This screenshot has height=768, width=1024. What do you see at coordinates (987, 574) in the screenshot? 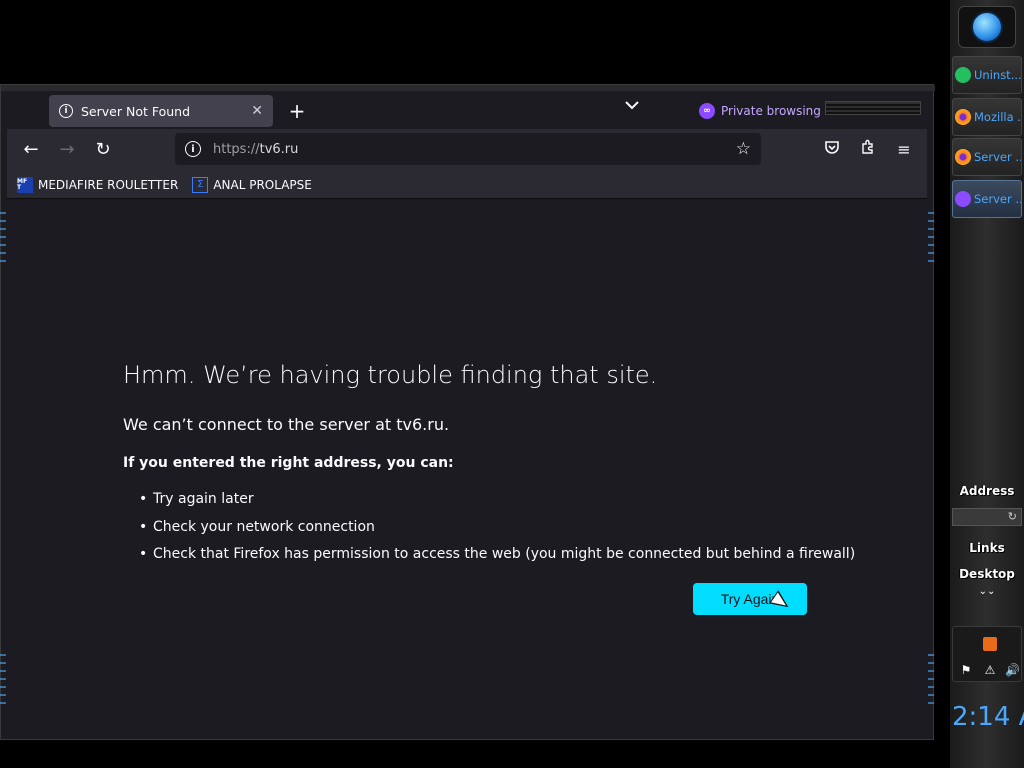
I see `desktop-toolbar-label: Desktop` at bounding box center [987, 574].